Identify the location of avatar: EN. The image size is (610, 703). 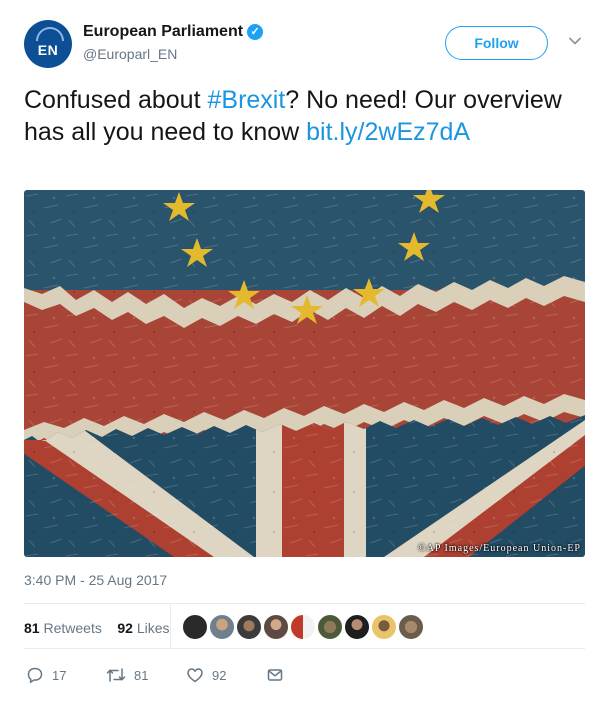
(48, 44).